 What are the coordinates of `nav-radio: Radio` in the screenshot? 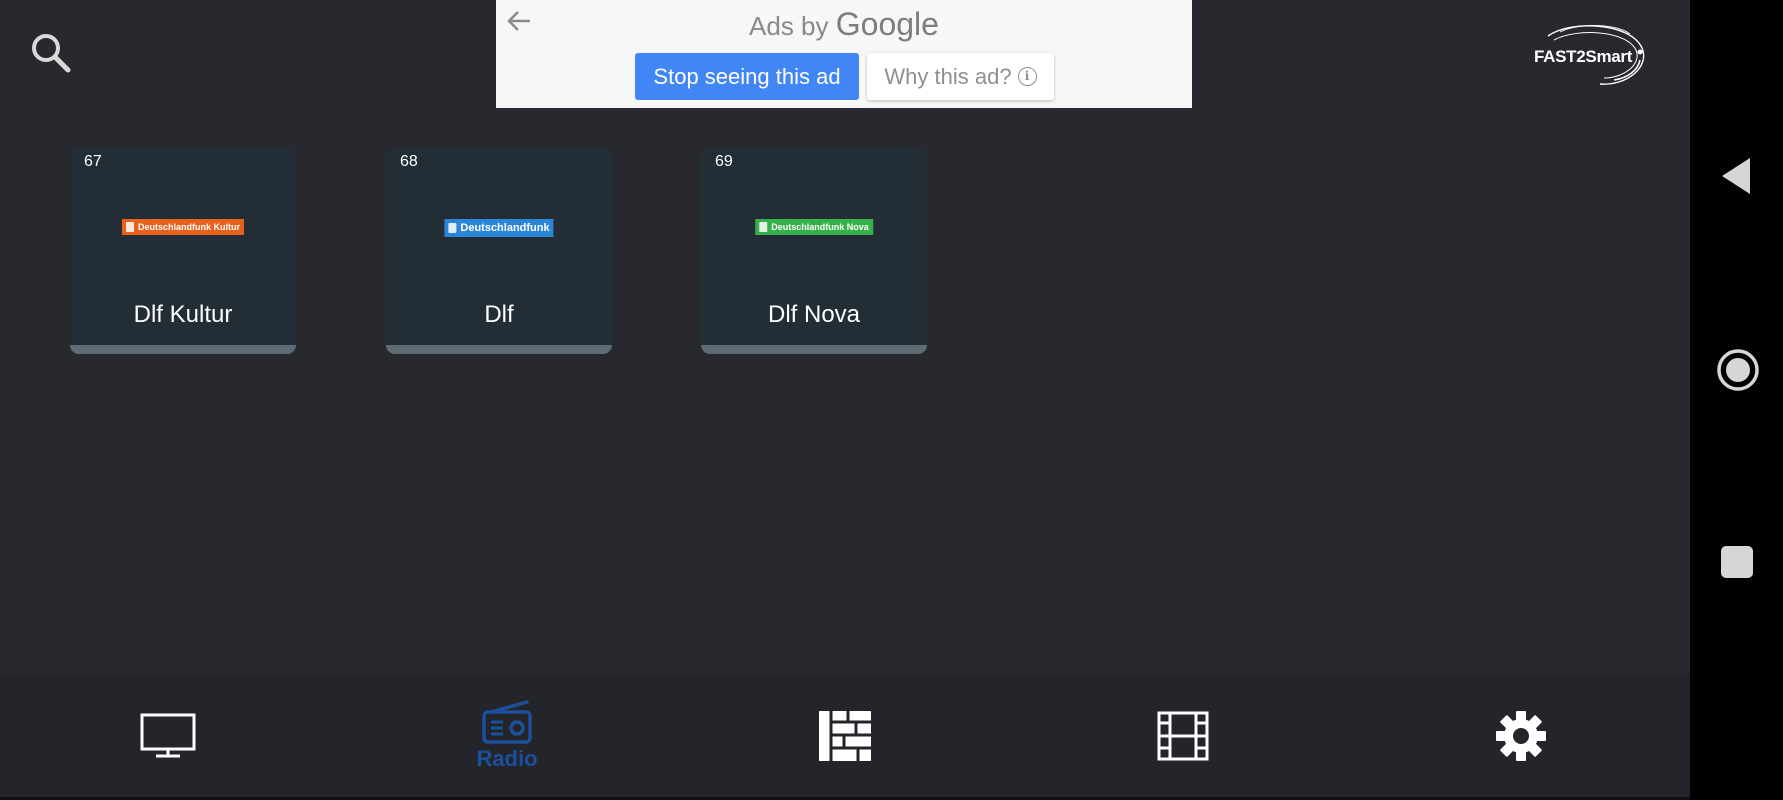 It's located at (507, 736).